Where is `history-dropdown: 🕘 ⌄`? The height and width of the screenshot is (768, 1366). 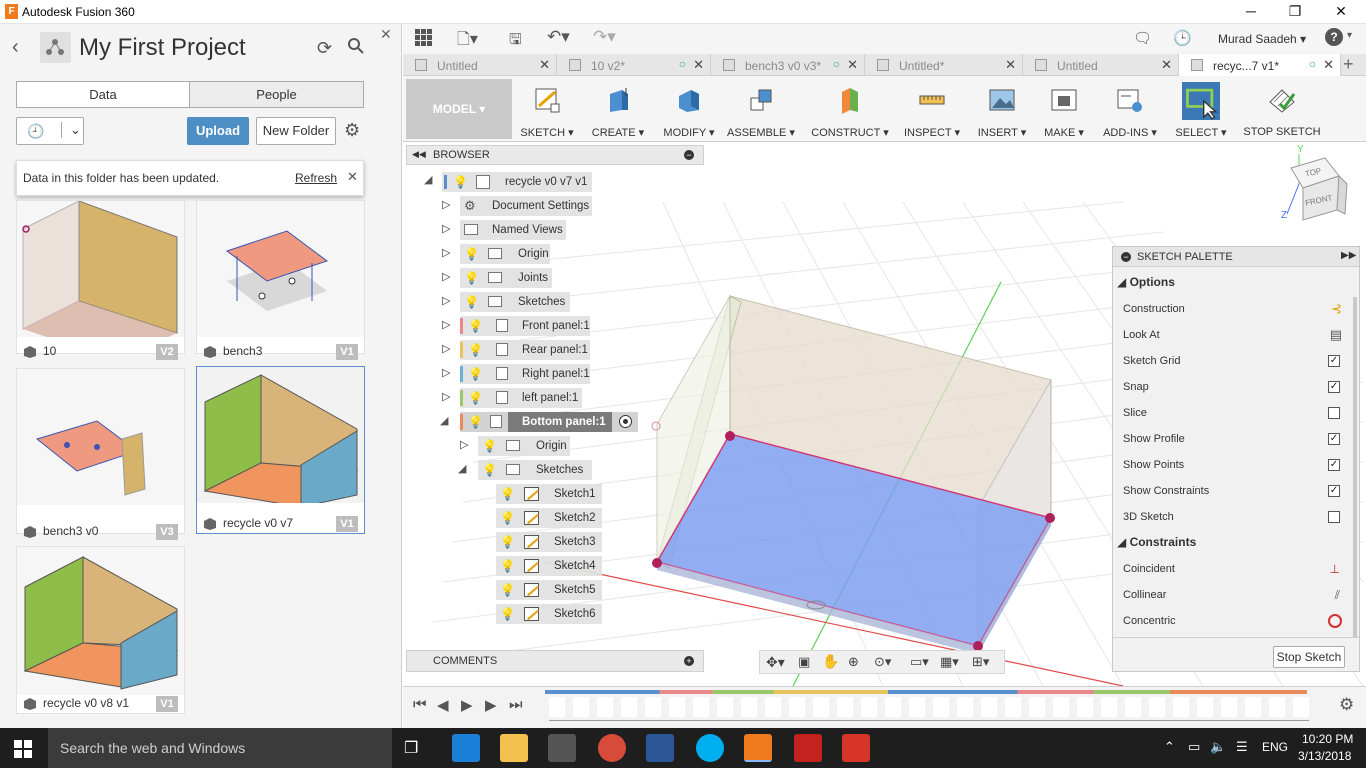
history-dropdown: 🕘 ⌄ is located at coordinates (50, 131).